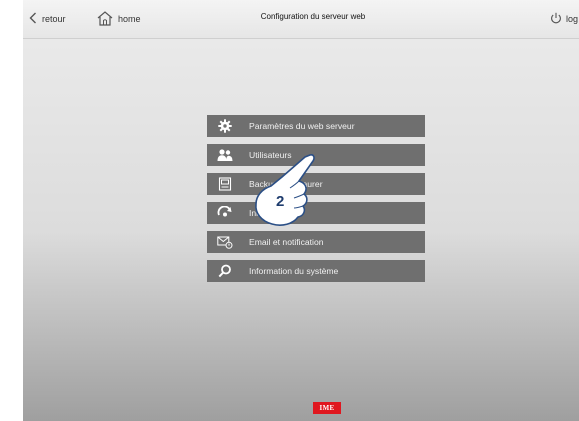  I want to click on brand-logo-text: IME, so click(327, 408).